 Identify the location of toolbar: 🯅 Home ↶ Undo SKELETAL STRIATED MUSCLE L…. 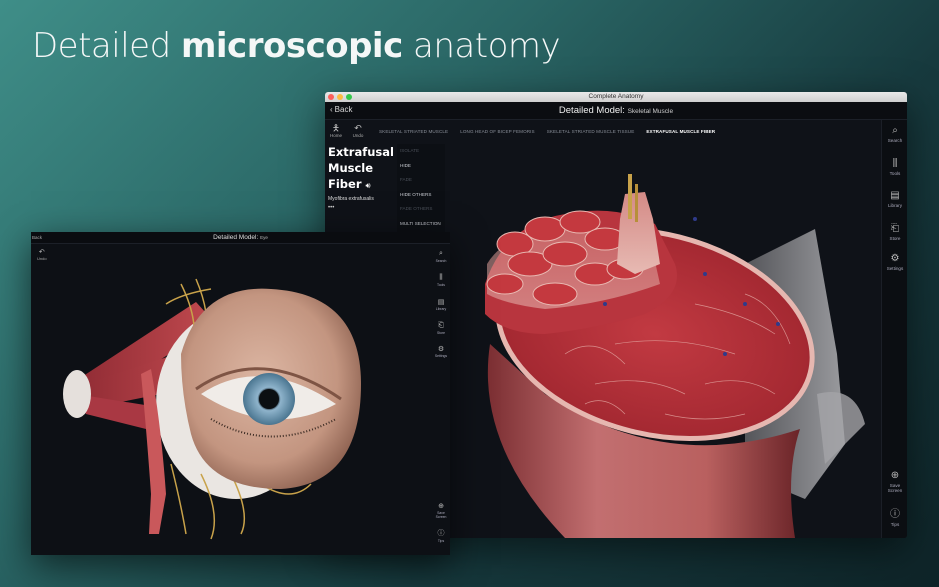
(603, 131).